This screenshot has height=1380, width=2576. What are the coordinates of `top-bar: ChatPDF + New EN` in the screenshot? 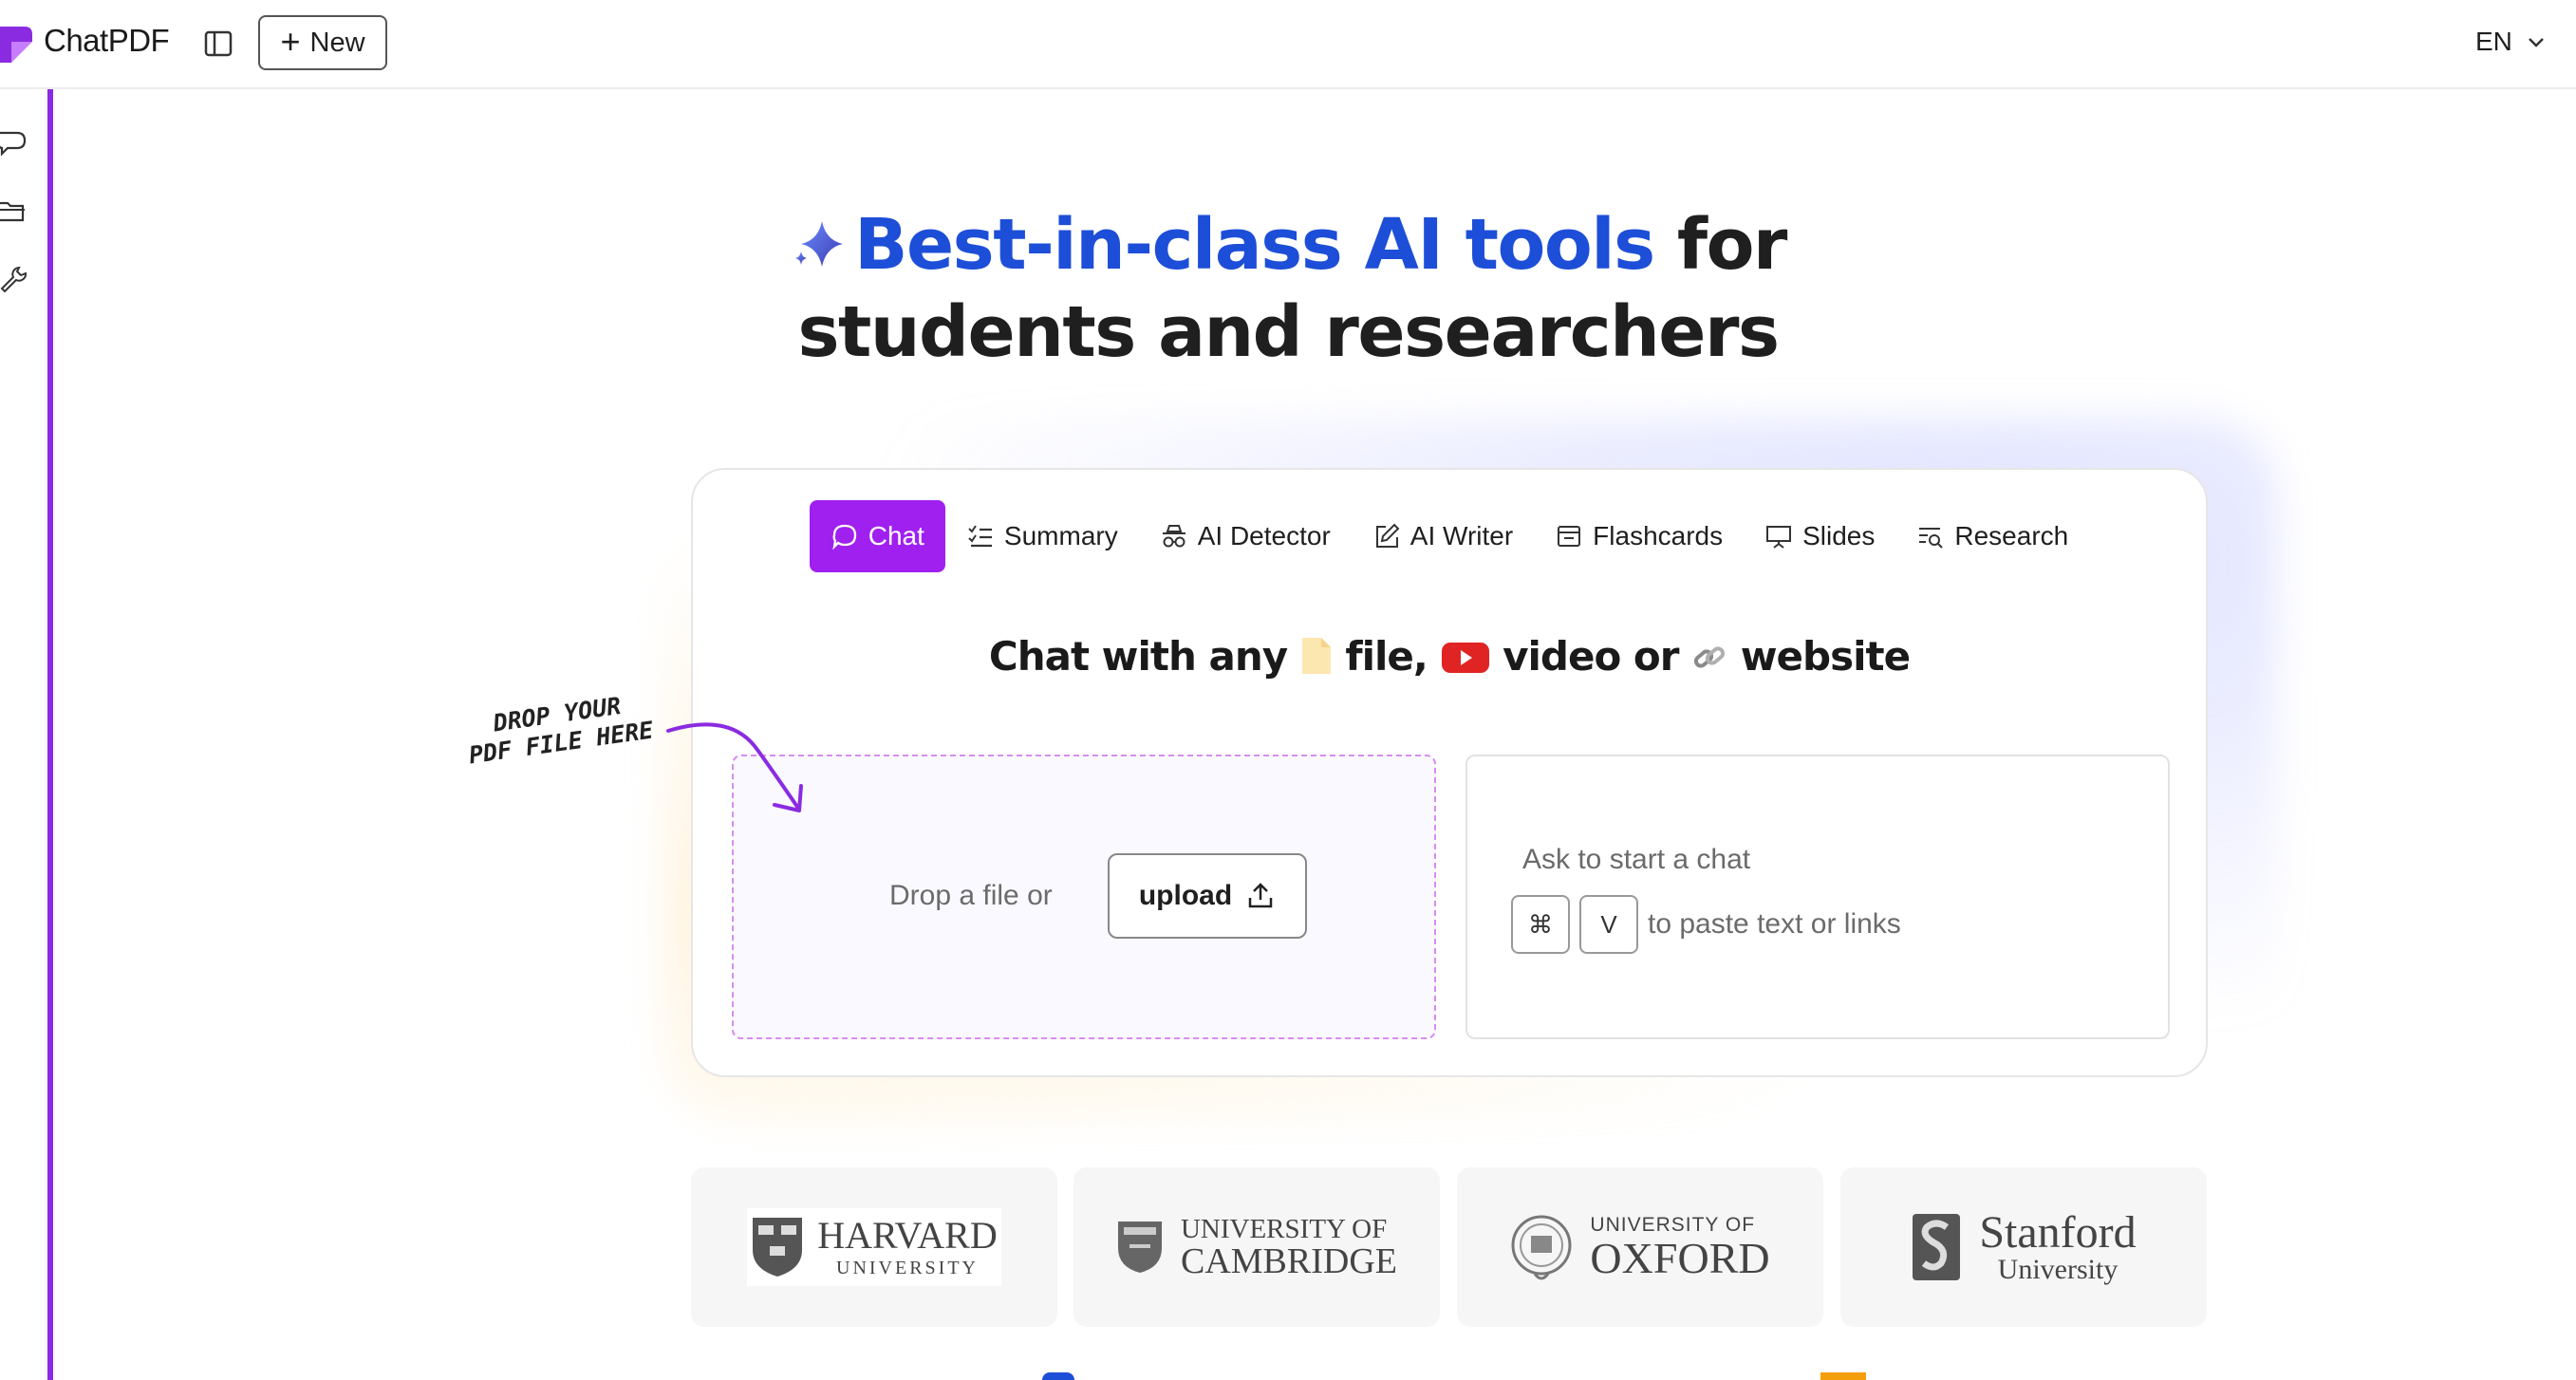 It's located at (1288, 44).